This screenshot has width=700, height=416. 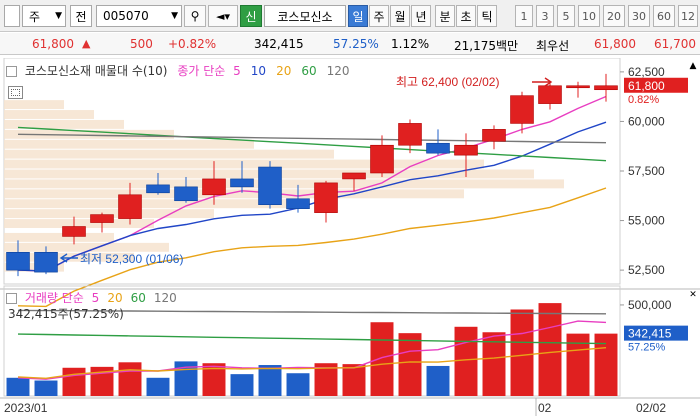 I want to click on period-button-0: 일, so click(x=358, y=16).